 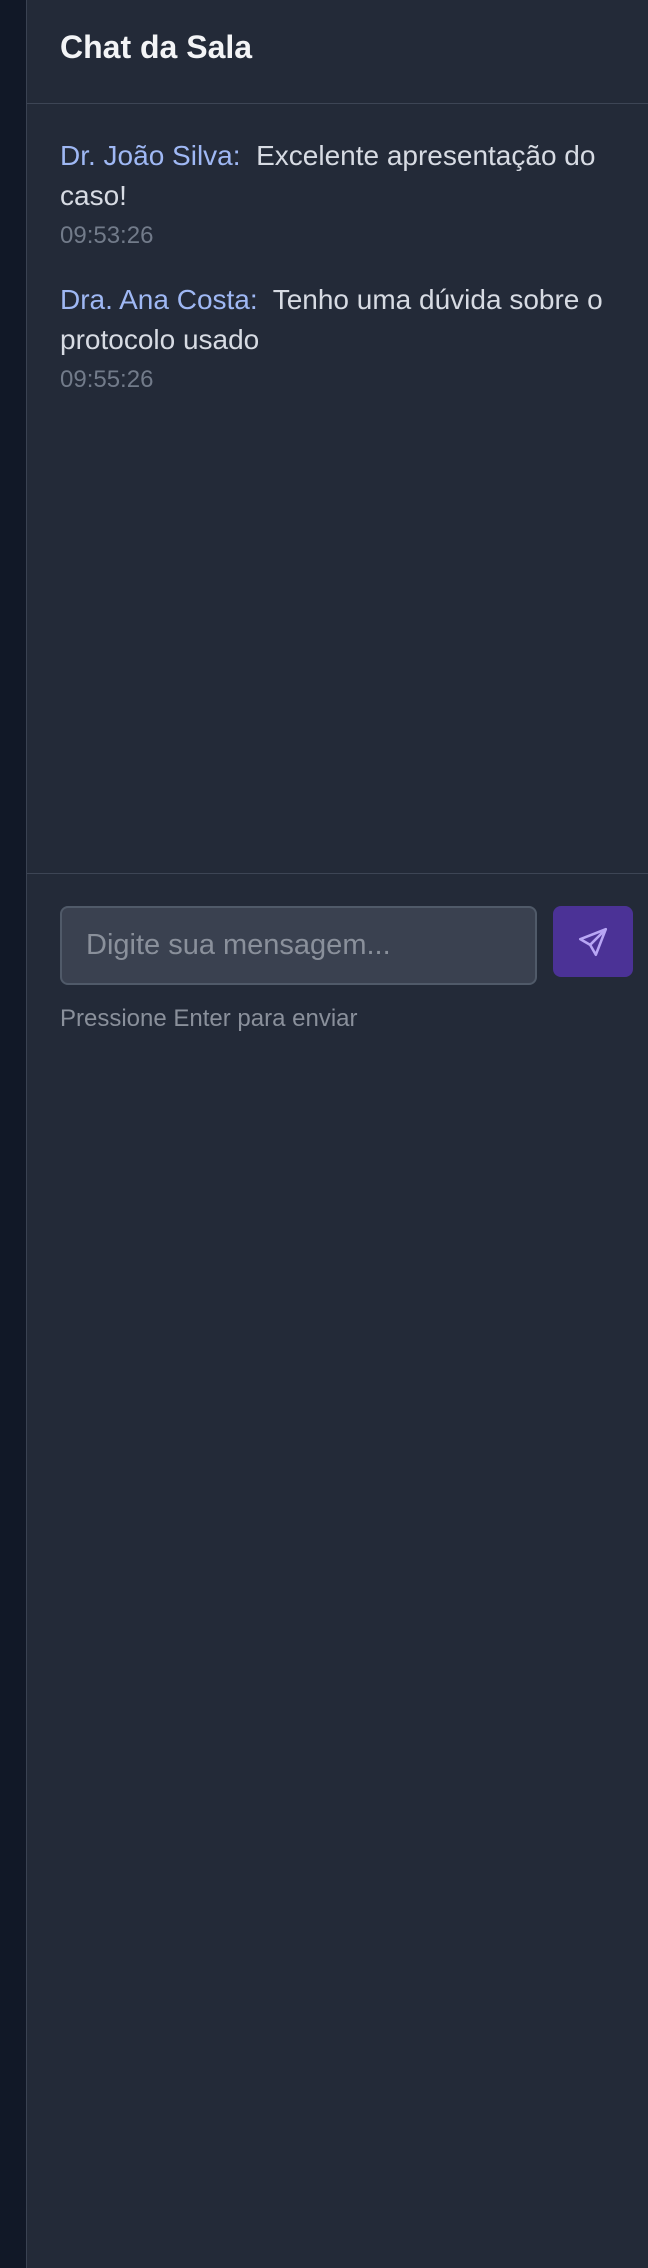 I want to click on send-button, so click(x=593, y=941).